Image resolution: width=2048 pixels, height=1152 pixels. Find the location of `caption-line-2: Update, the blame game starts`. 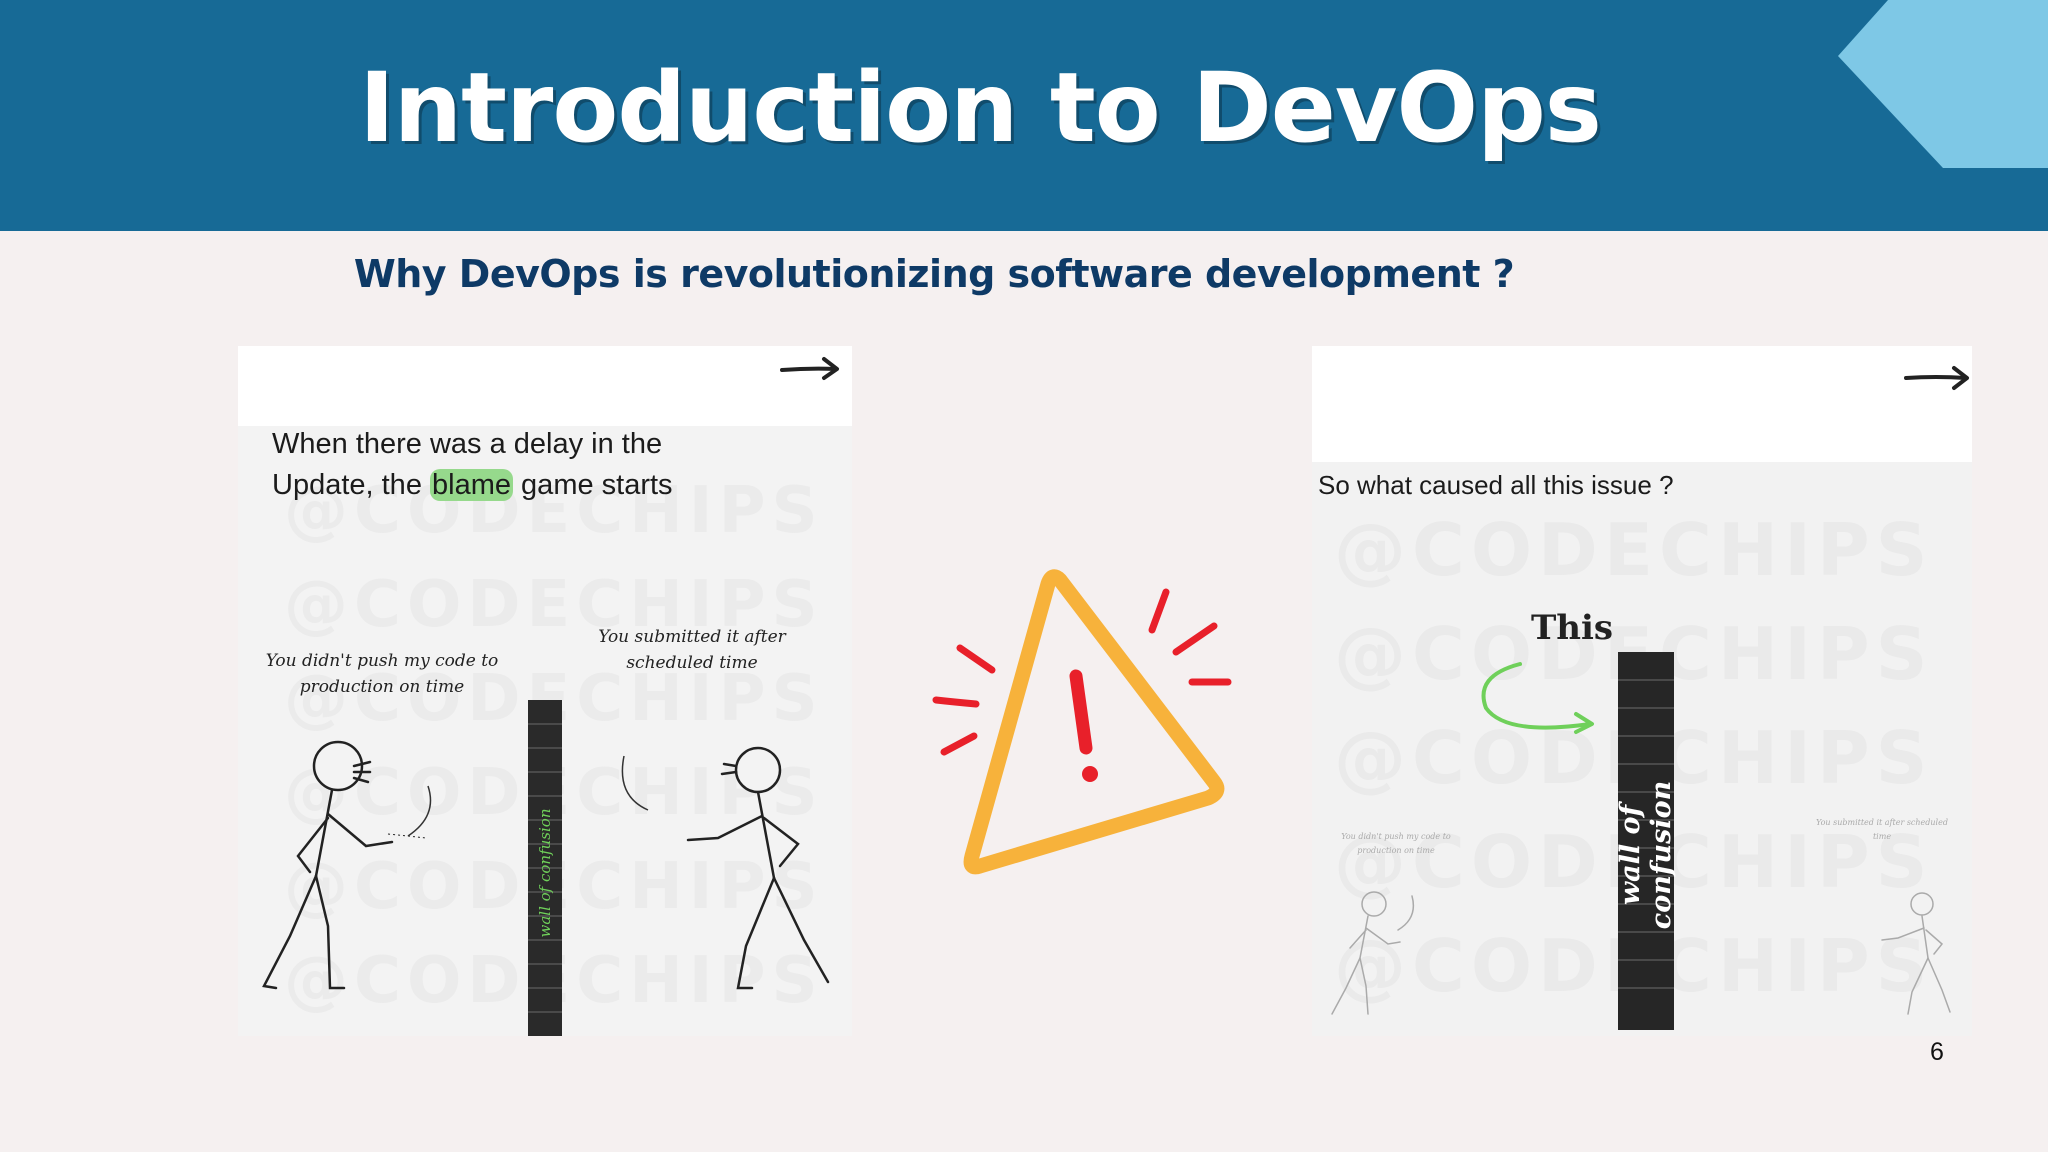

caption-line-2: Update, the blame game starts is located at coordinates (472, 485).